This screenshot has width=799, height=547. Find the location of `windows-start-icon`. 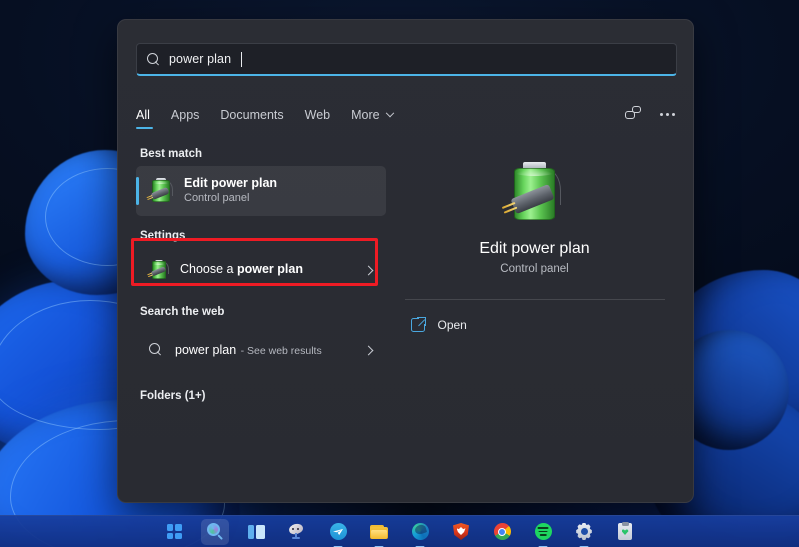

windows-start-icon is located at coordinates (174, 531).